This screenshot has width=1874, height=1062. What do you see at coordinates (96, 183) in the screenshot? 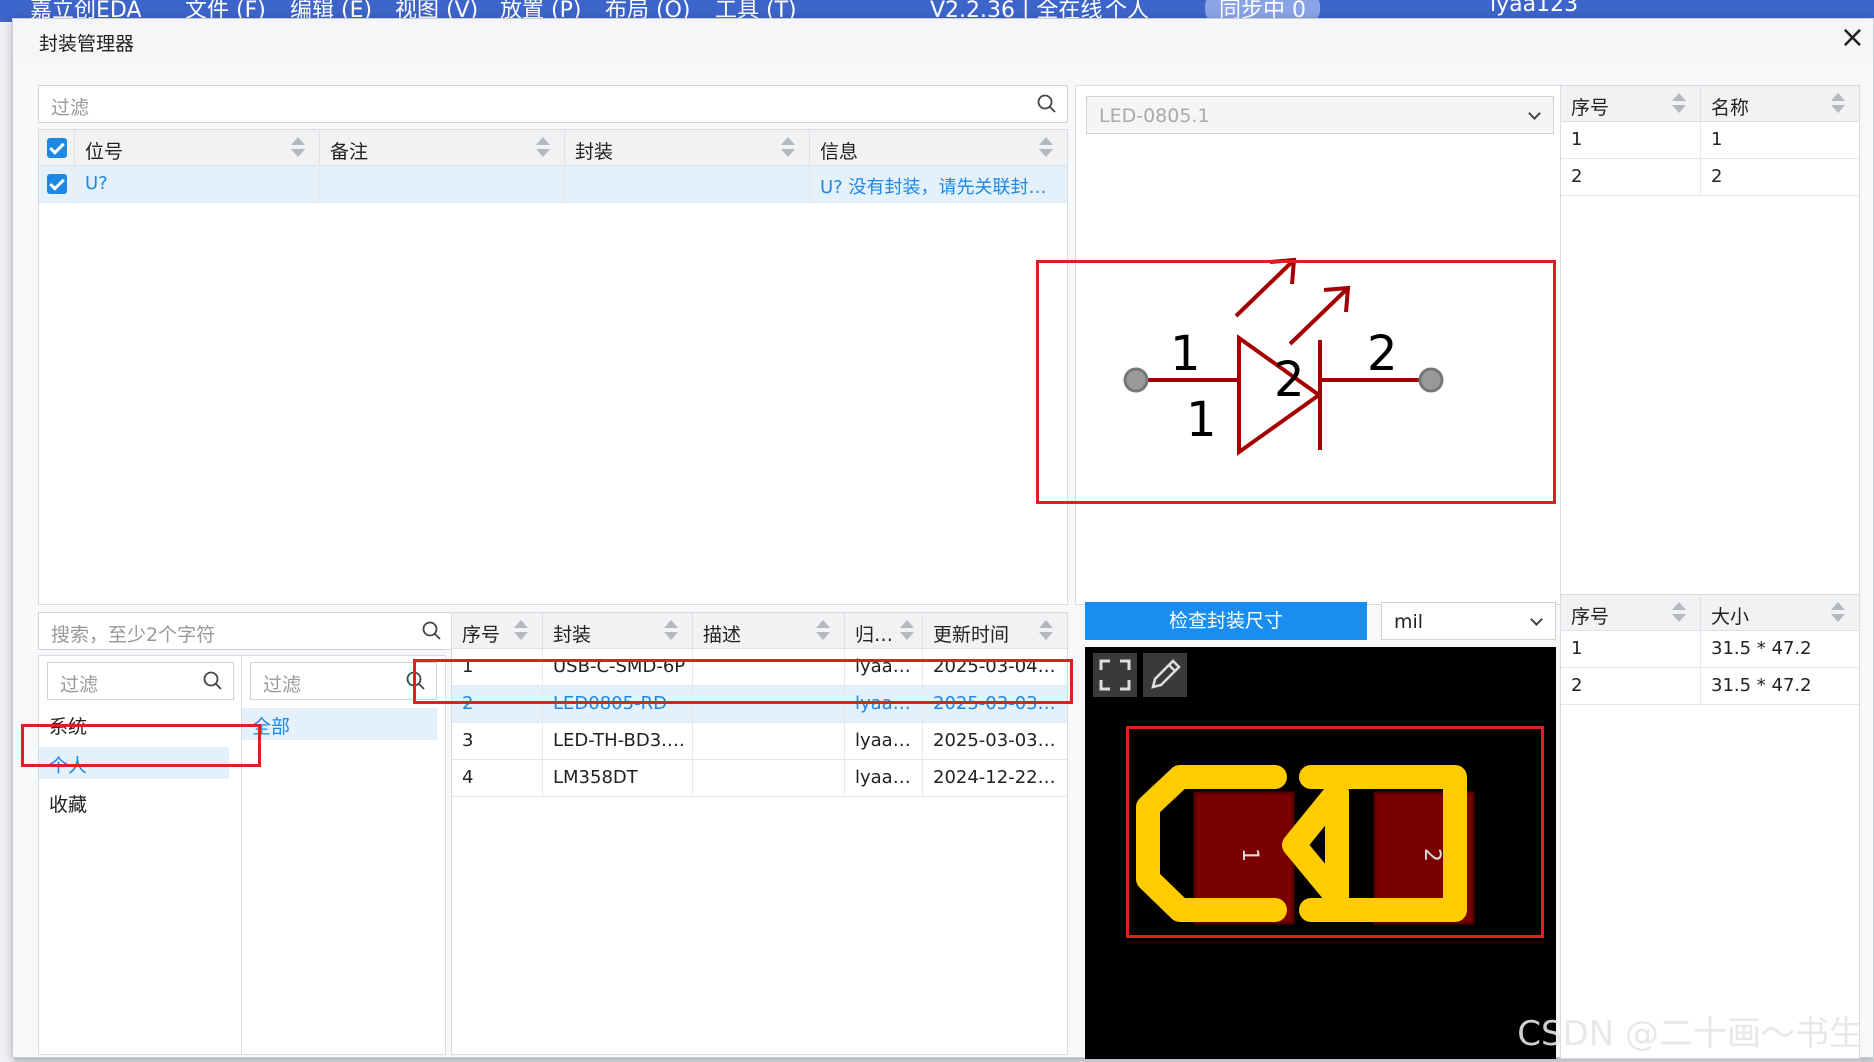
I see `designator-cell: U?` at bounding box center [96, 183].